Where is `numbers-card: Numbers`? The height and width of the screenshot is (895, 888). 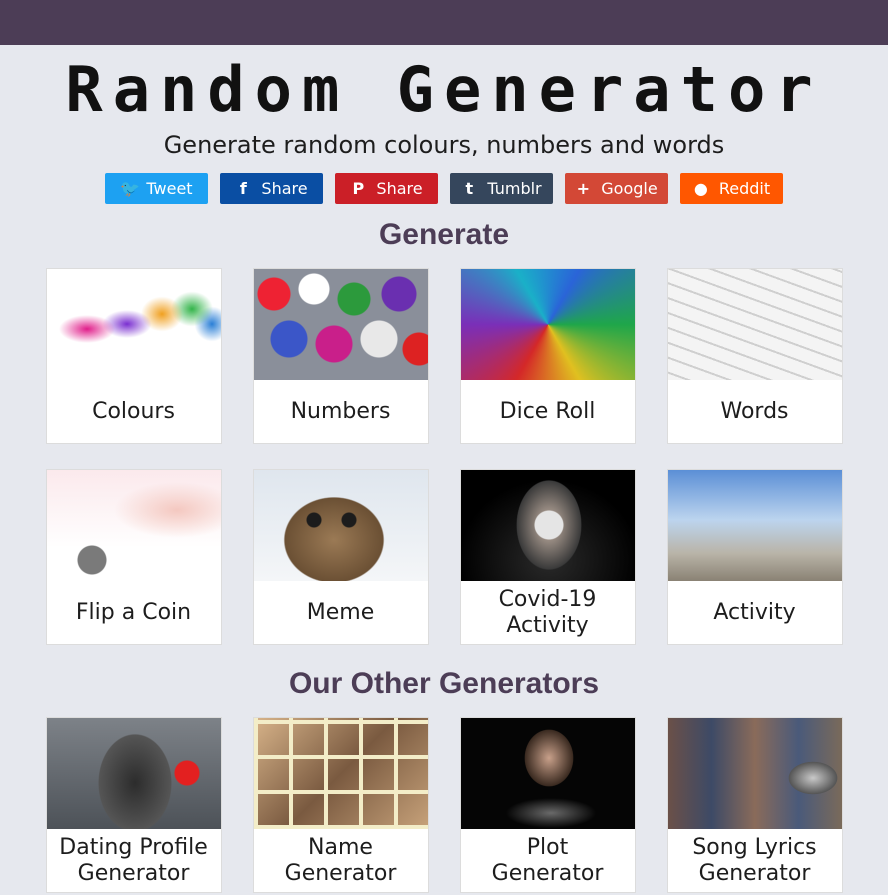 numbers-card: Numbers is located at coordinates (340, 356).